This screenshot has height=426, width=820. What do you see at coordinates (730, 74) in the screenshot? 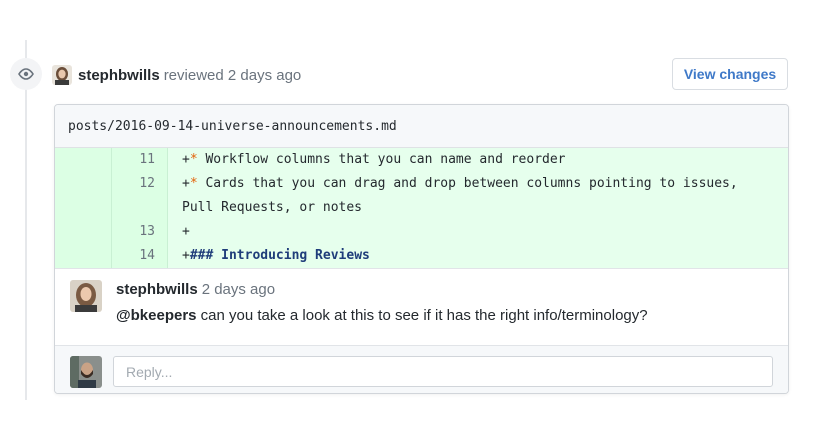
I see `view-changes-button: View changes` at bounding box center [730, 74].